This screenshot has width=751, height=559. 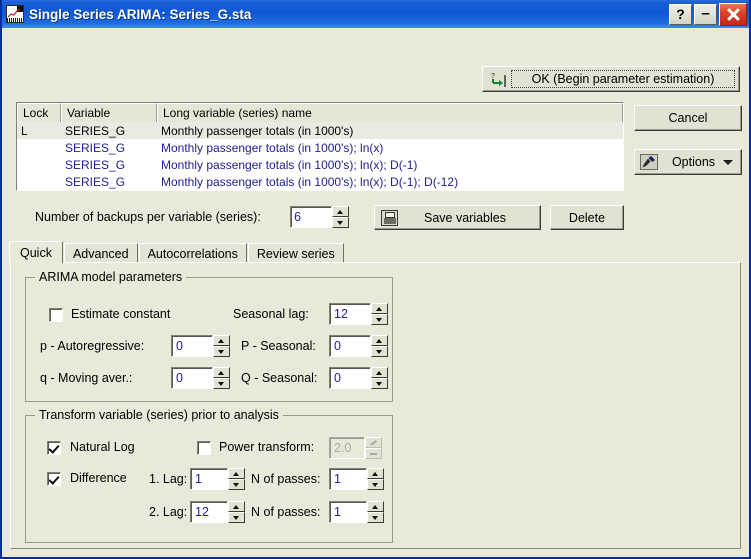 What do you see at coordinates (86, 378) in the screenshot?
I see `q-moving-average-label: q - Moving aver.:` at bounding box center [86, 378].